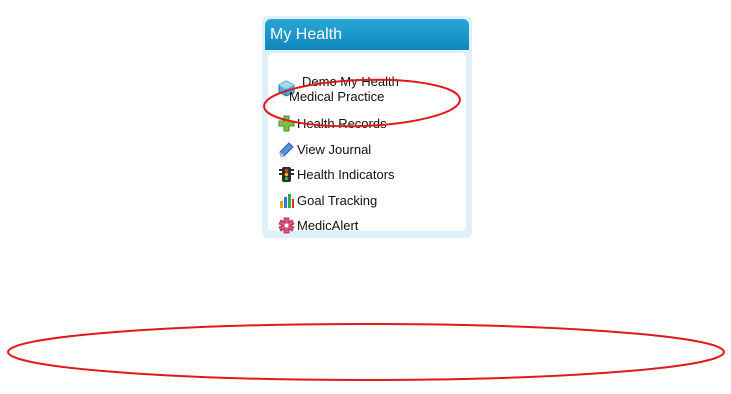 This screenshot has height=394, width=731. I want to click on menu-item-label-line1: Demo My Health, so click(350, 81).